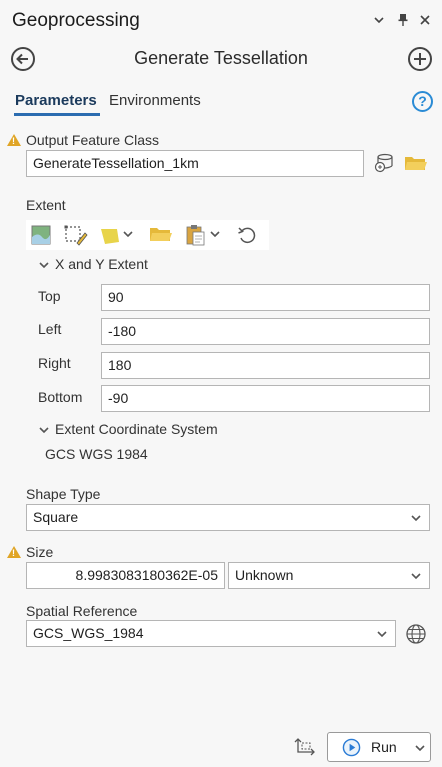 This screenshot has width=442, height=767. I want to click on shape-type-value: Square, so click(56, 517).